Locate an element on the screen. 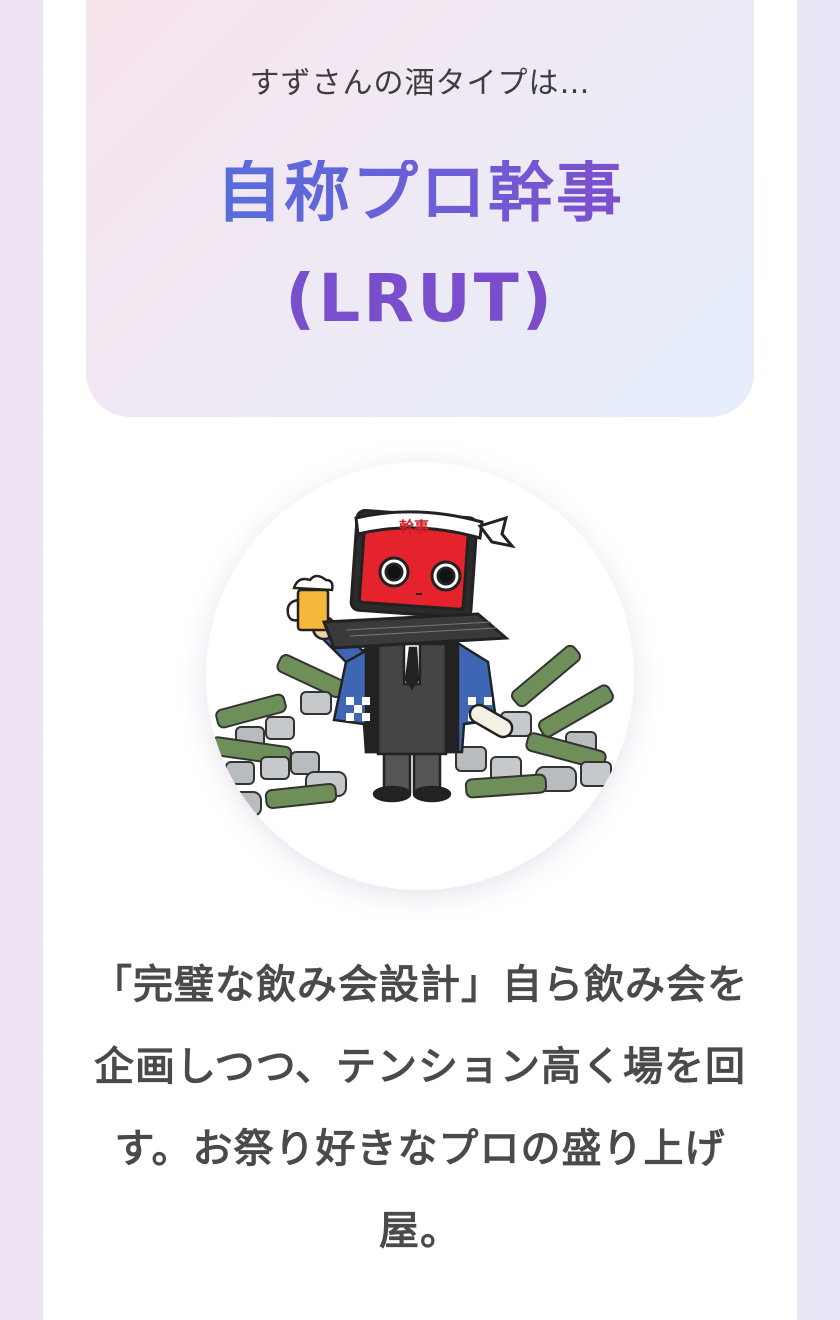 The image size is (840, 1320). type-code: (LRUT) is located at coordinates (420, 299).